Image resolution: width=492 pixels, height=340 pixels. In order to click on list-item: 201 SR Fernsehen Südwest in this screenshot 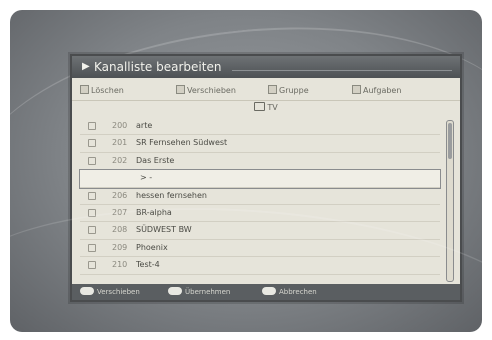, I will do `click(260, 144)`.